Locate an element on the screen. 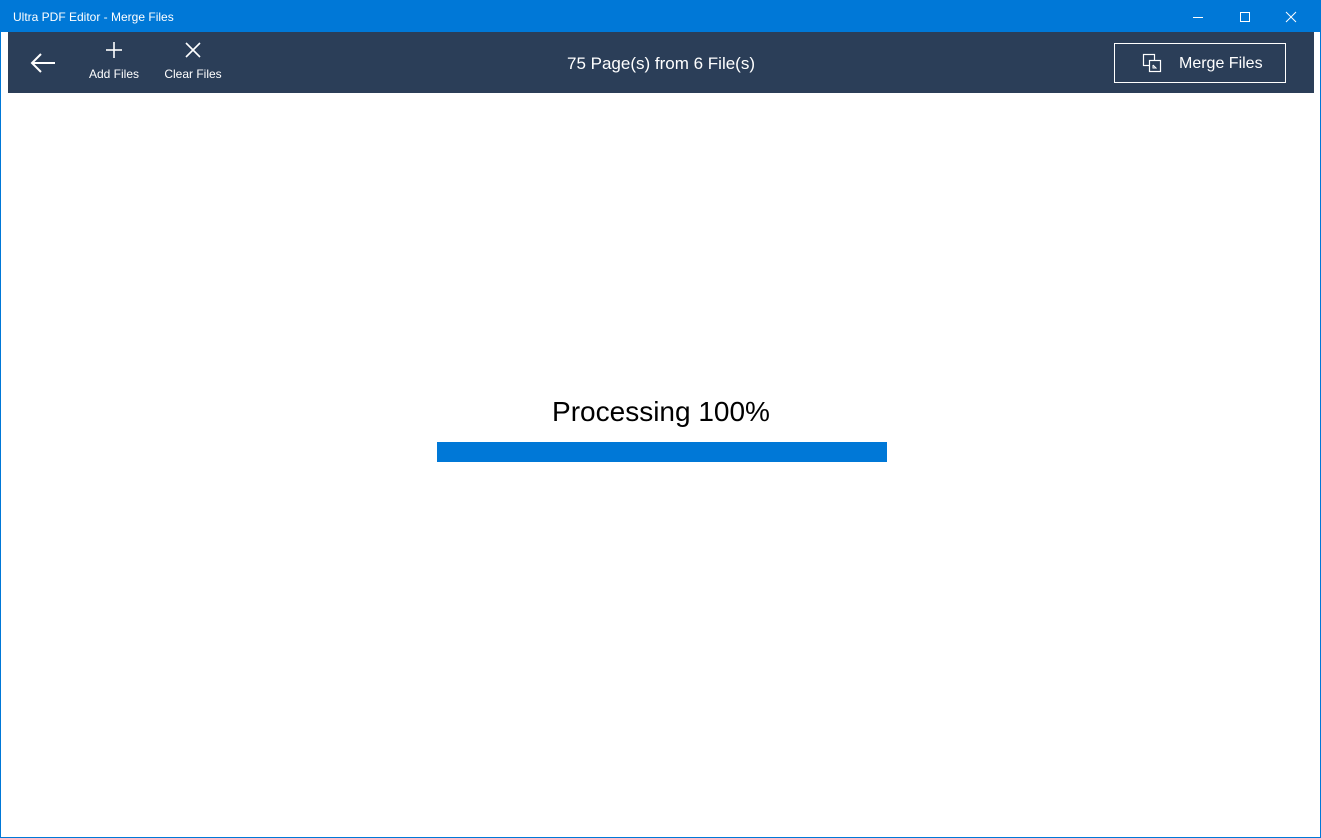 The width and height of the screenshot is (1321, 838). processing-status: Processing 100% is located at coordinates (661, 411).